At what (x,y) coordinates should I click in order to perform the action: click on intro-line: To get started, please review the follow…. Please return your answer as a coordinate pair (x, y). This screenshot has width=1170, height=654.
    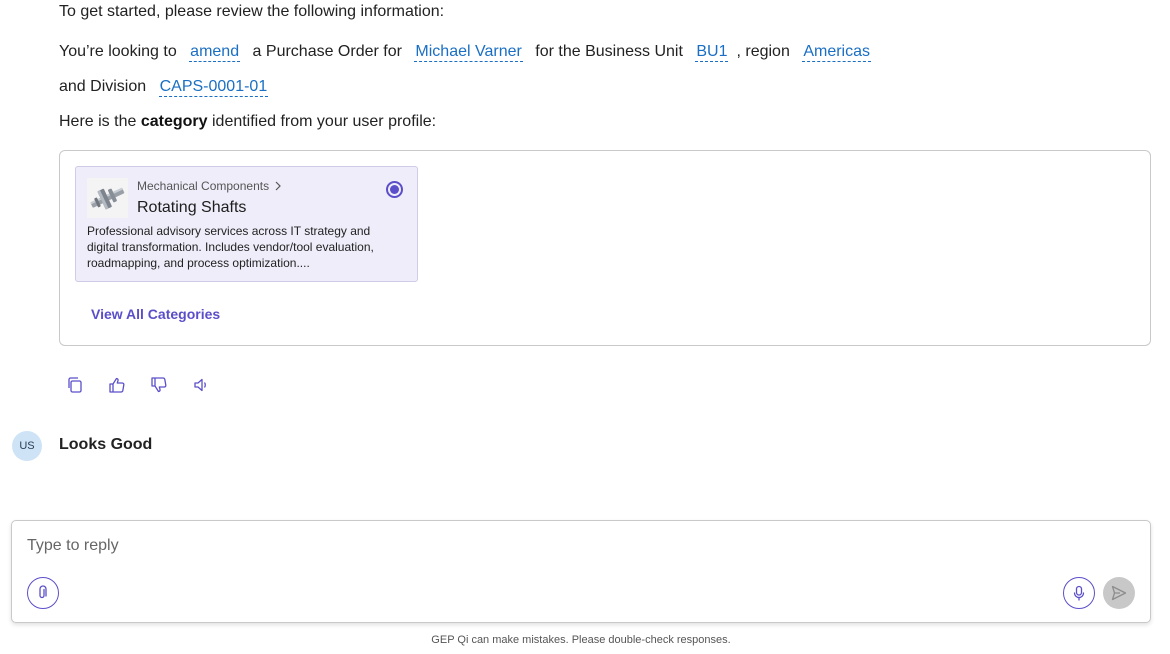
    Looking at the image, I should click on (252, 11).